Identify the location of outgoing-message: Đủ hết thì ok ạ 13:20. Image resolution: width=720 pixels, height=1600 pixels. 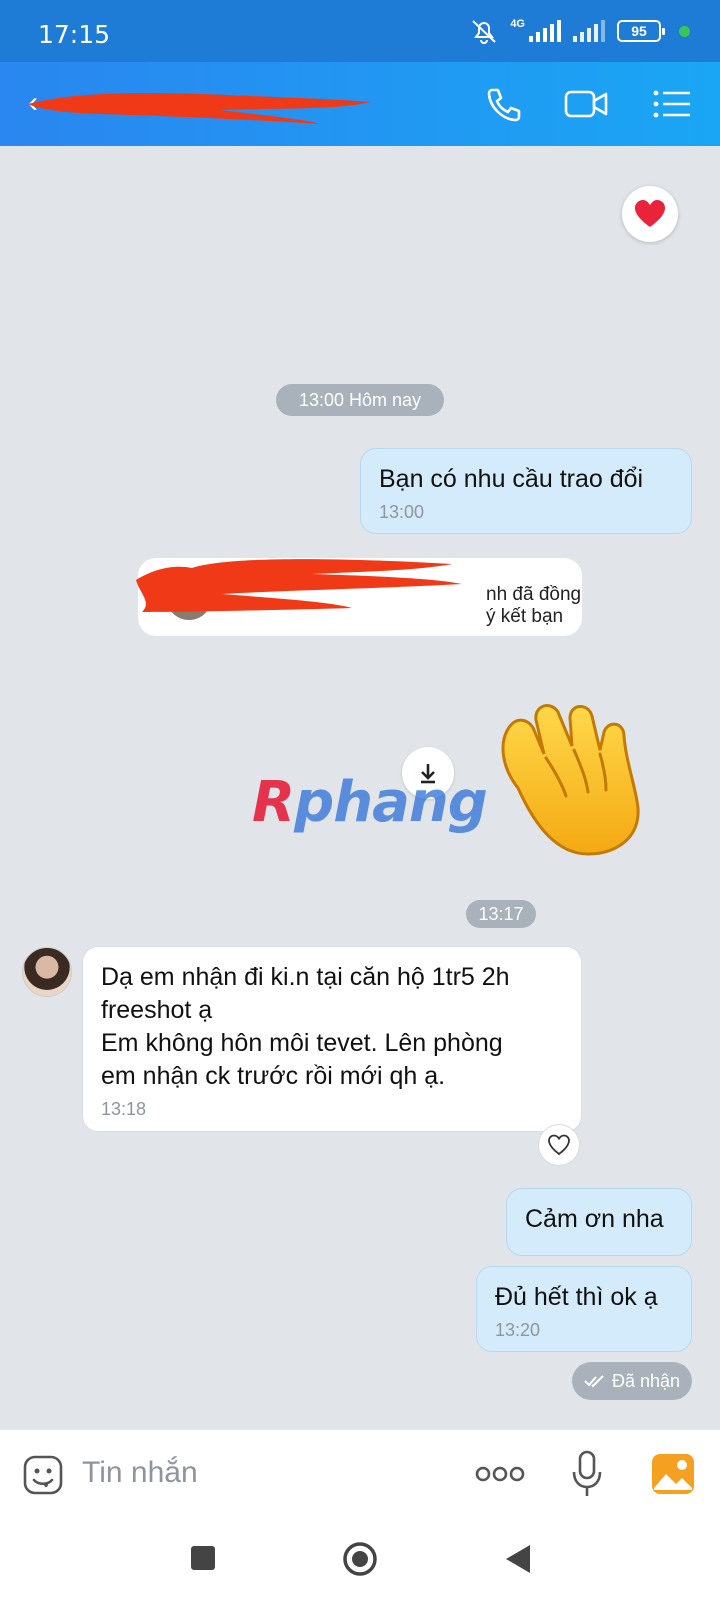
(584, 1309).